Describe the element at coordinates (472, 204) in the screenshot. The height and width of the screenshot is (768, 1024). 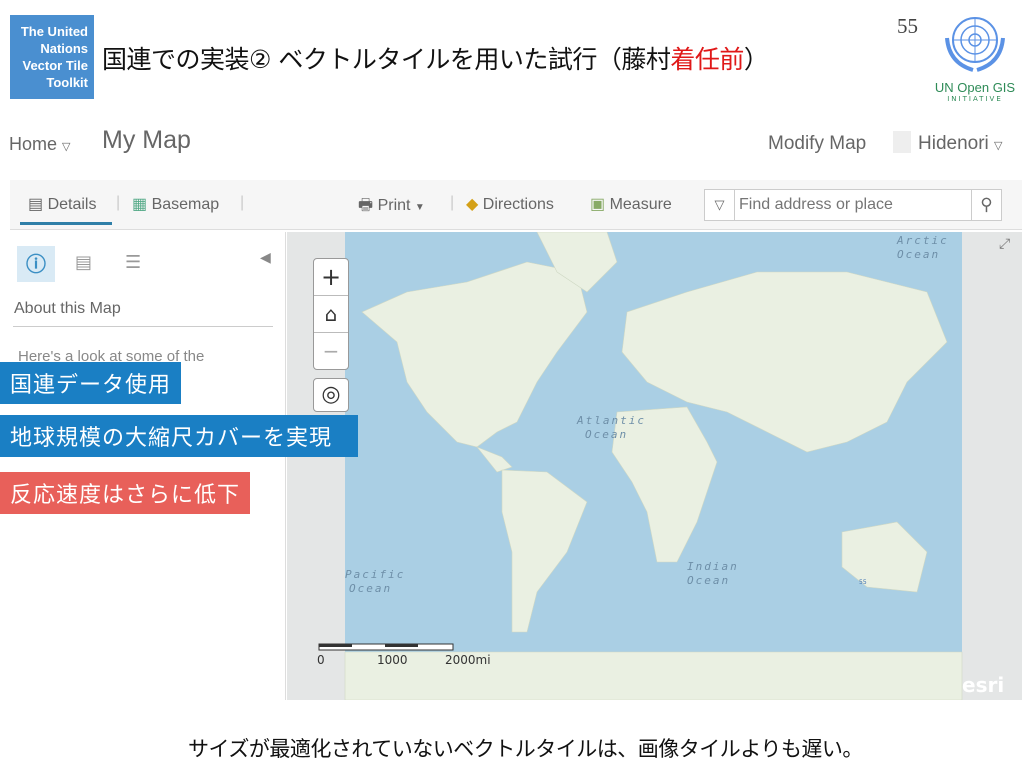
I see `directions-icon: ◆` at that location.